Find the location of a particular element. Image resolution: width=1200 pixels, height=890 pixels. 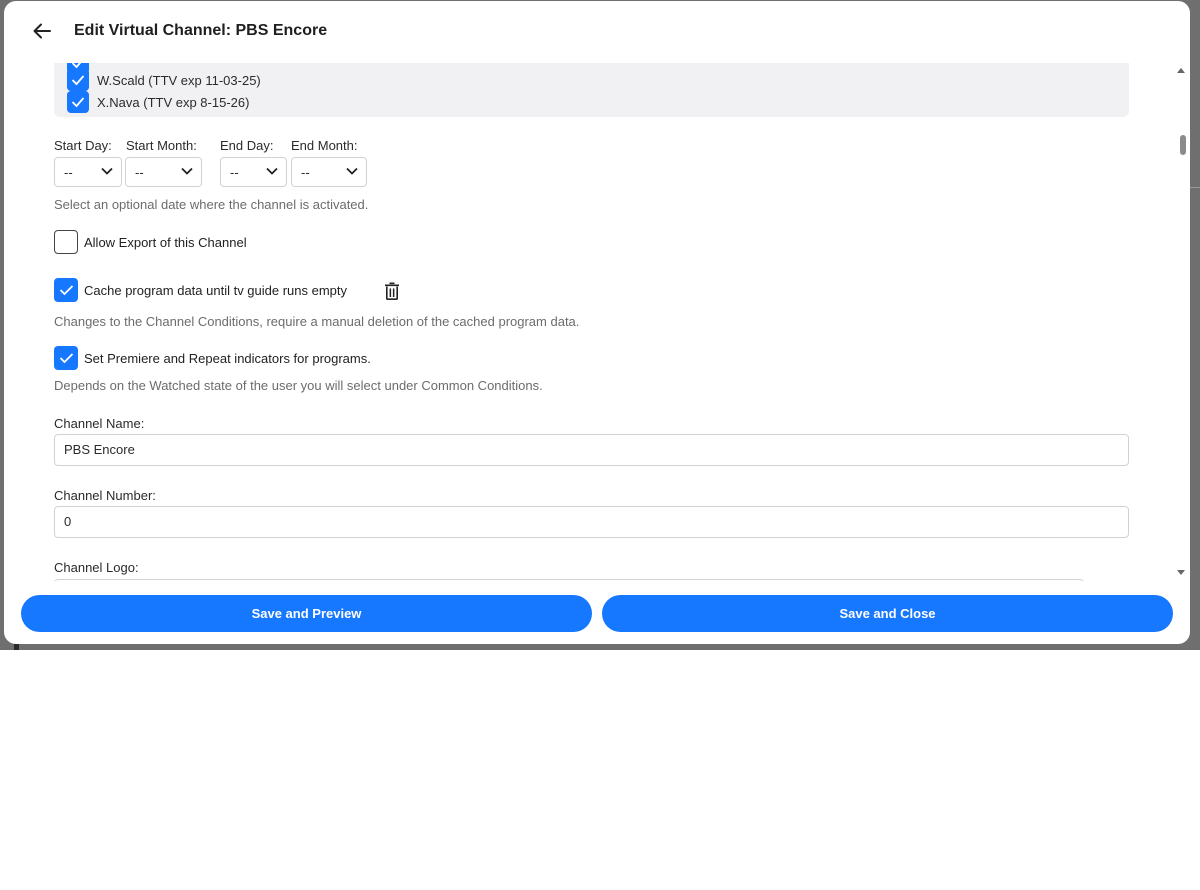

channel-logo-input is located at coordinates (569, 580).